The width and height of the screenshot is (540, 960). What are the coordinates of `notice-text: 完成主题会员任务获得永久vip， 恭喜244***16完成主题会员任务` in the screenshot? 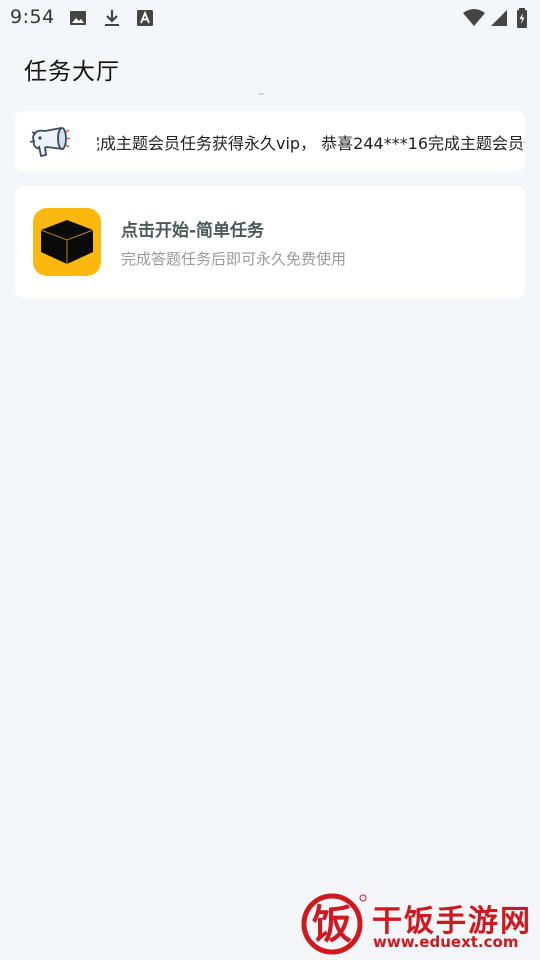 It's located at (311, 143).